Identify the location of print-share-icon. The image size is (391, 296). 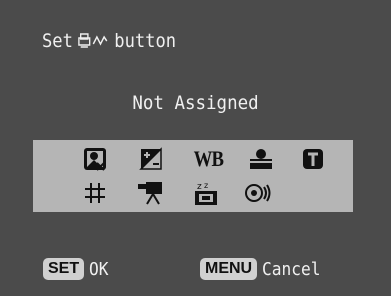
(93, 41).